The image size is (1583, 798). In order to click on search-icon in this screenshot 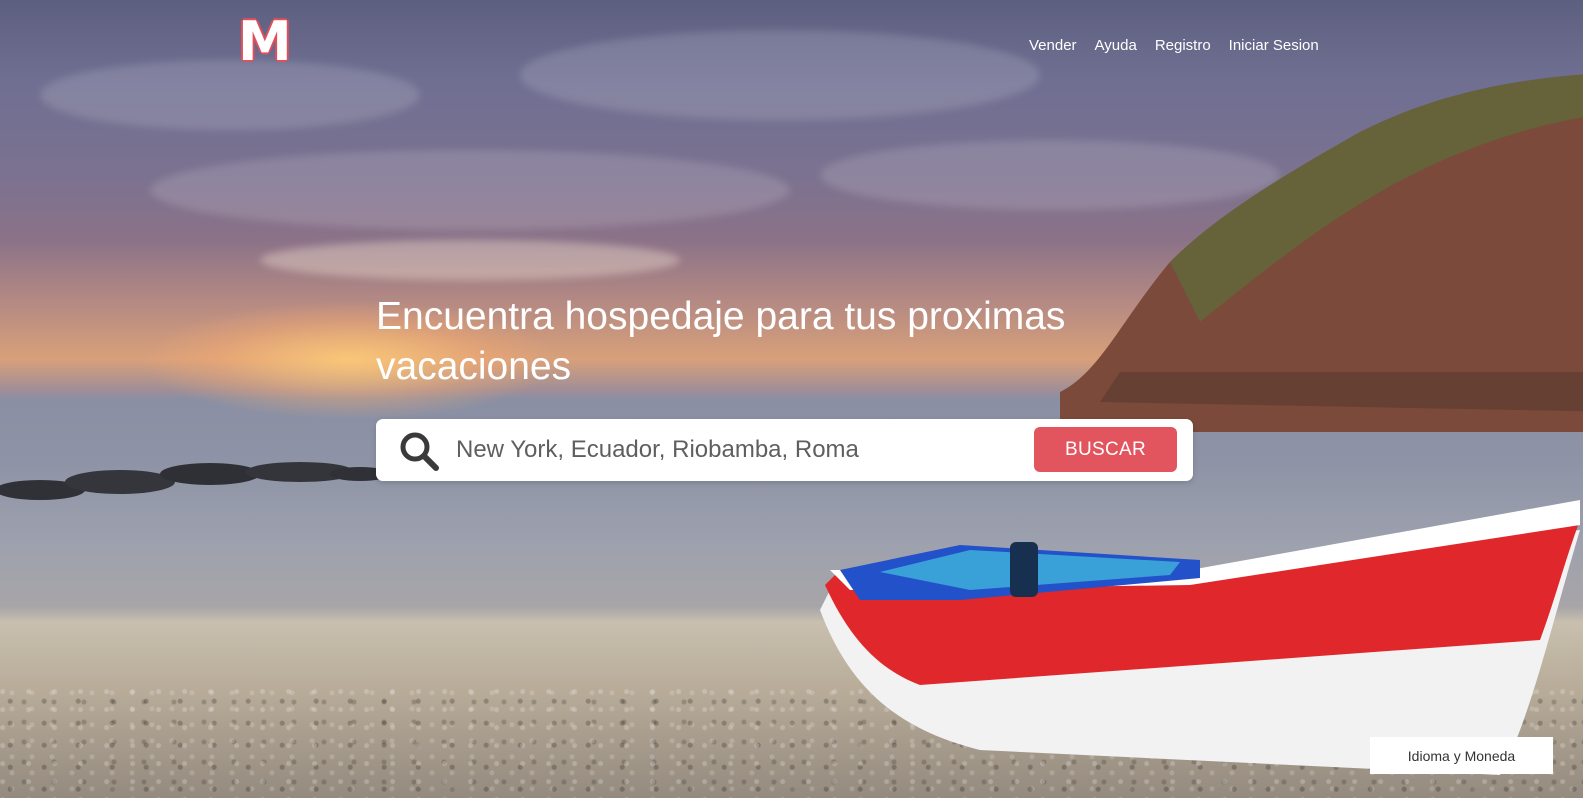, I will do `click(419, 451)`.